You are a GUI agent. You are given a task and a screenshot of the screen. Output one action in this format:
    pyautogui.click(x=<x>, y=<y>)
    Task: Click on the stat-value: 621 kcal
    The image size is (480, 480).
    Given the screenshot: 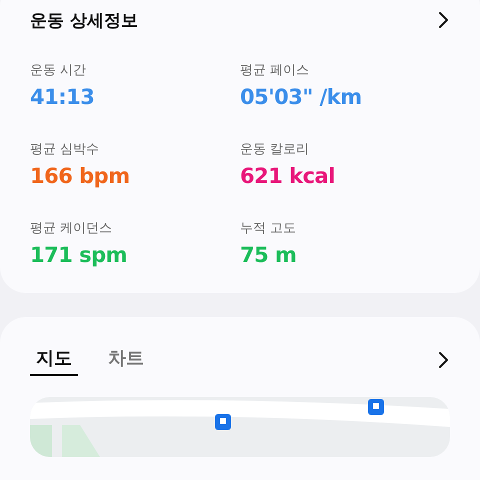 What is the action you would take?
    pyautogui.click(x=288, y=176)
    